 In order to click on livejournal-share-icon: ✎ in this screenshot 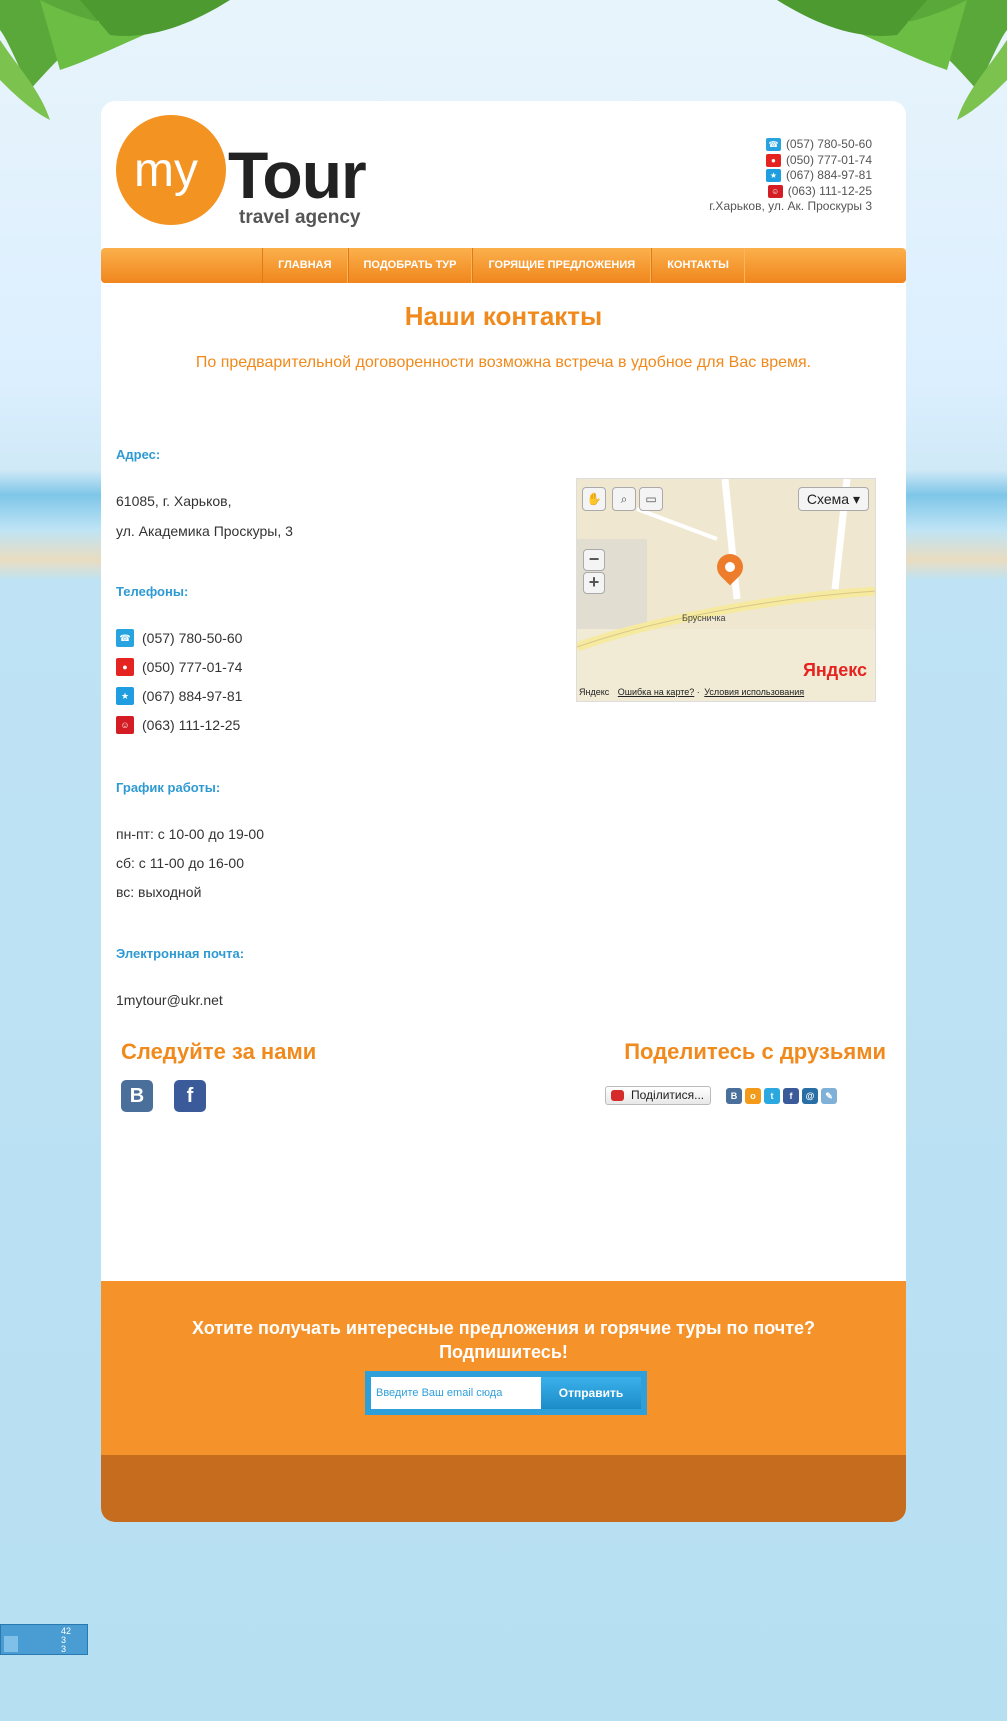, I will do `click(829, 1096)`.